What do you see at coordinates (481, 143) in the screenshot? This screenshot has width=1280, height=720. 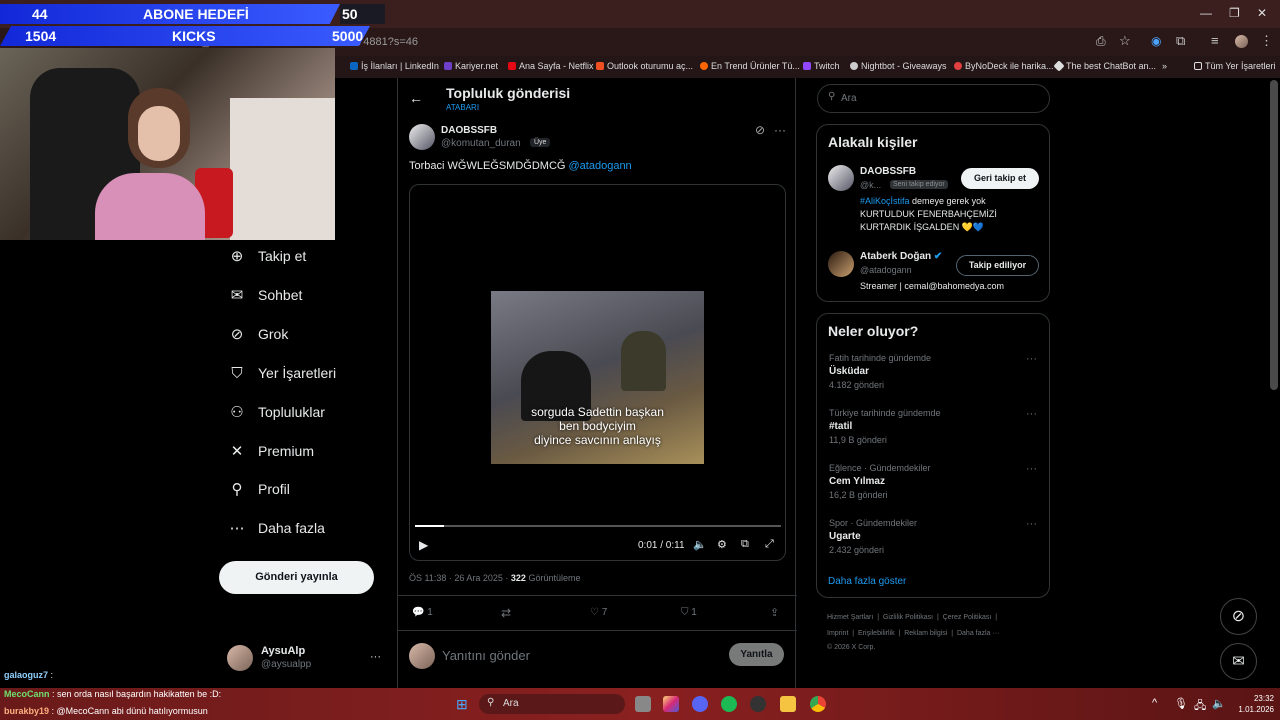 I see `author-handle: @komutan_duran` at bounding box center [481, 143].